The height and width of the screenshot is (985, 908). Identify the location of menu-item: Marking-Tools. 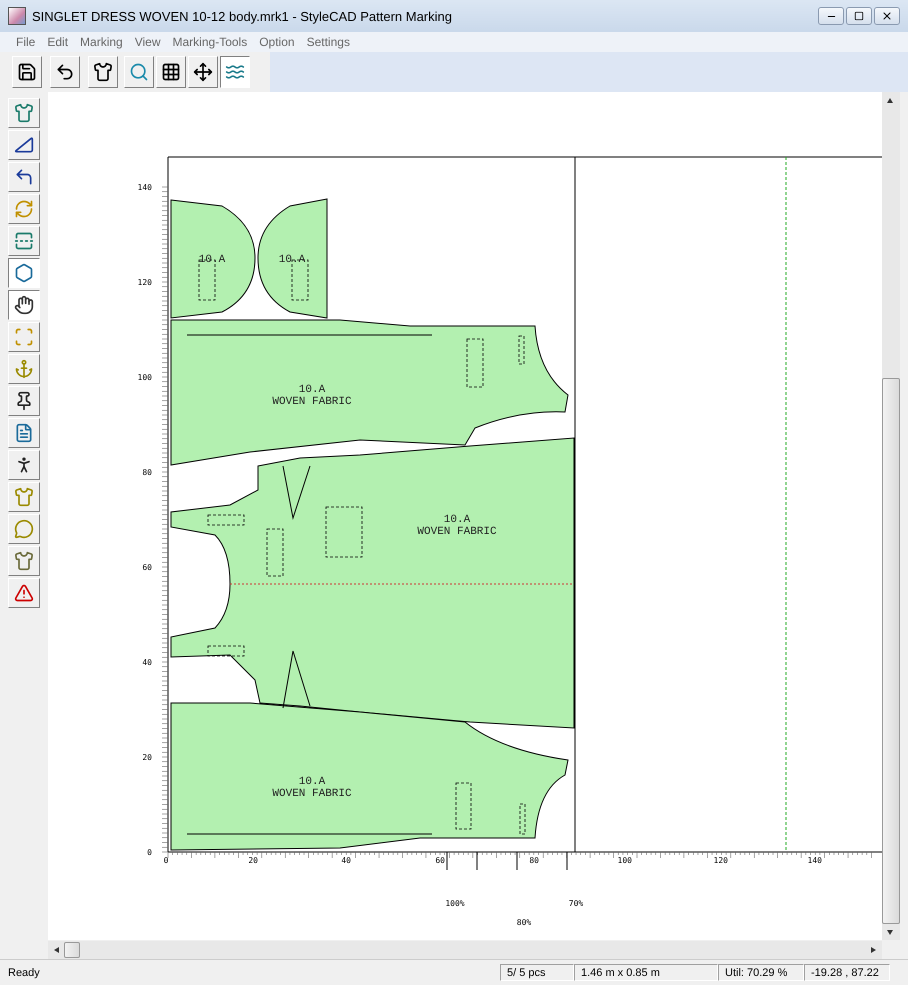
(210, 42).